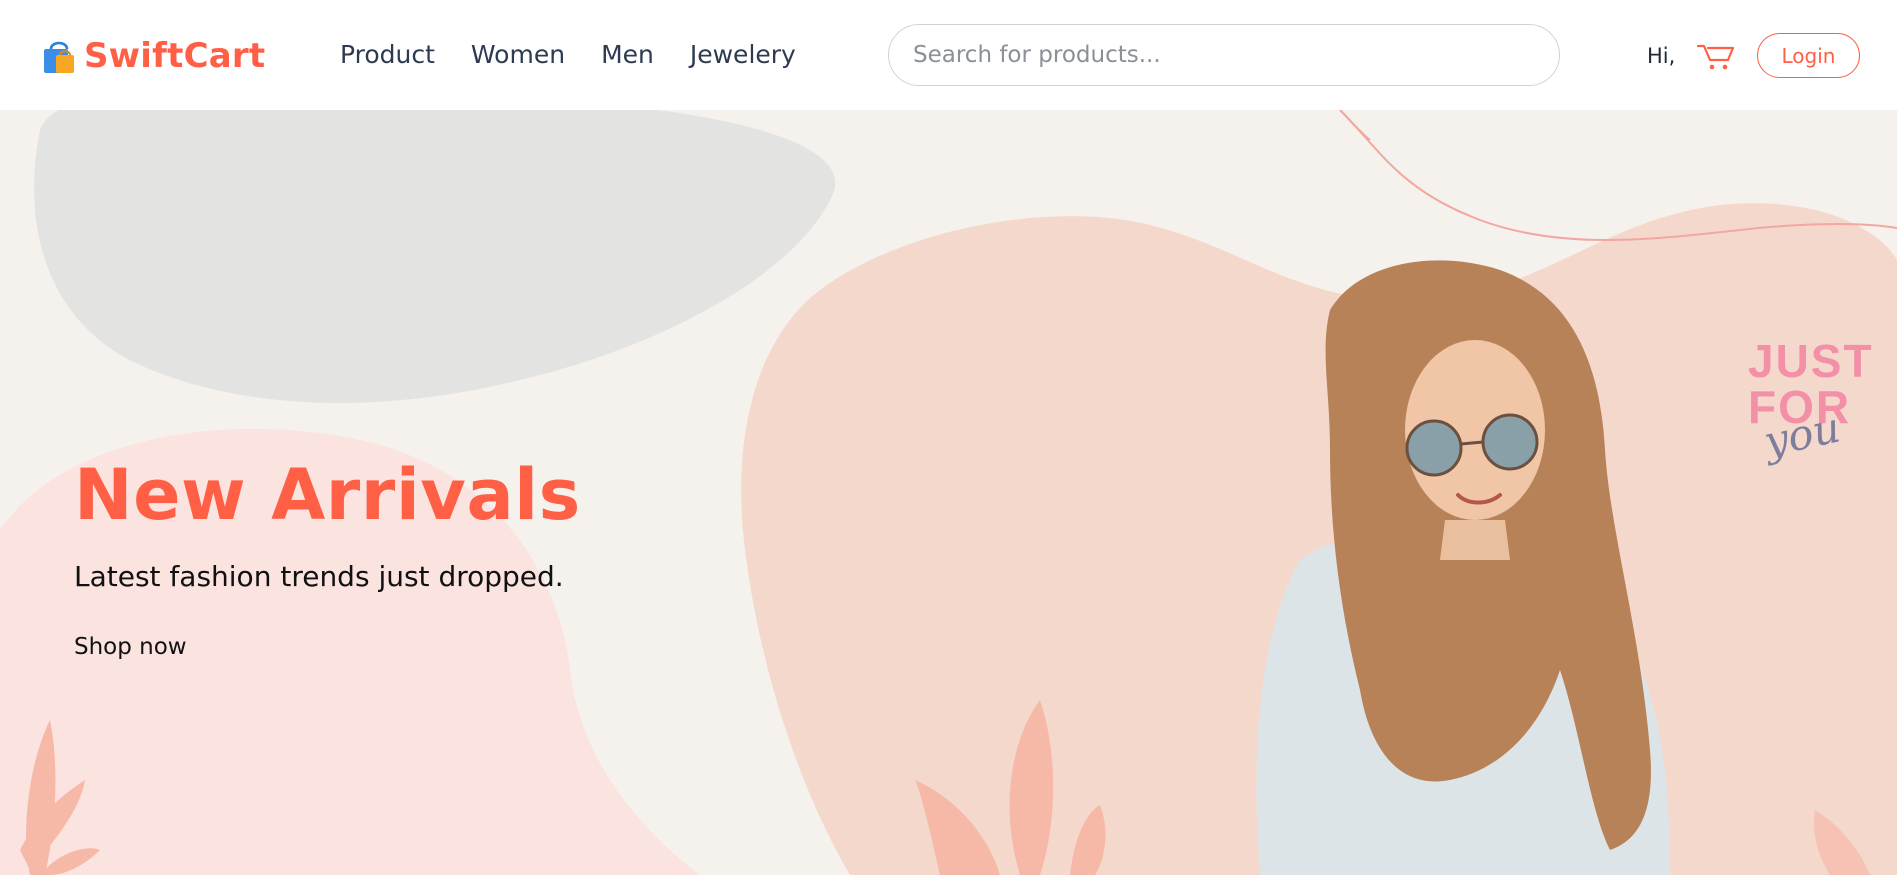 The width and height of the screenshot is (1897, 875). What do you see at coordinates (568, 54) in the screenshot?
I see `main-nav: Product Women Men Jewelery` at bounding box center [568, 54].